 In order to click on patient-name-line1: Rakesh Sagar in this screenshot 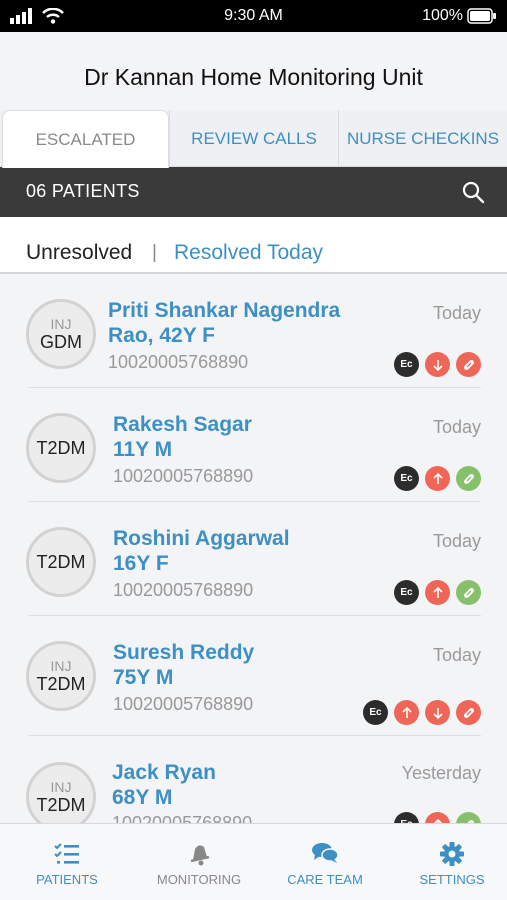, I will do `click(182, 424)`.